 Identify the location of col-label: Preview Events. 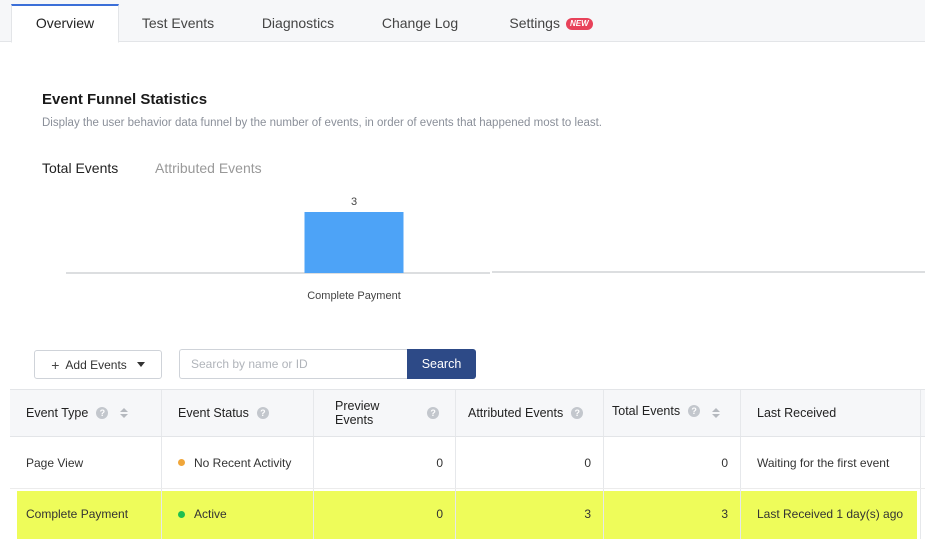
(357, 413).